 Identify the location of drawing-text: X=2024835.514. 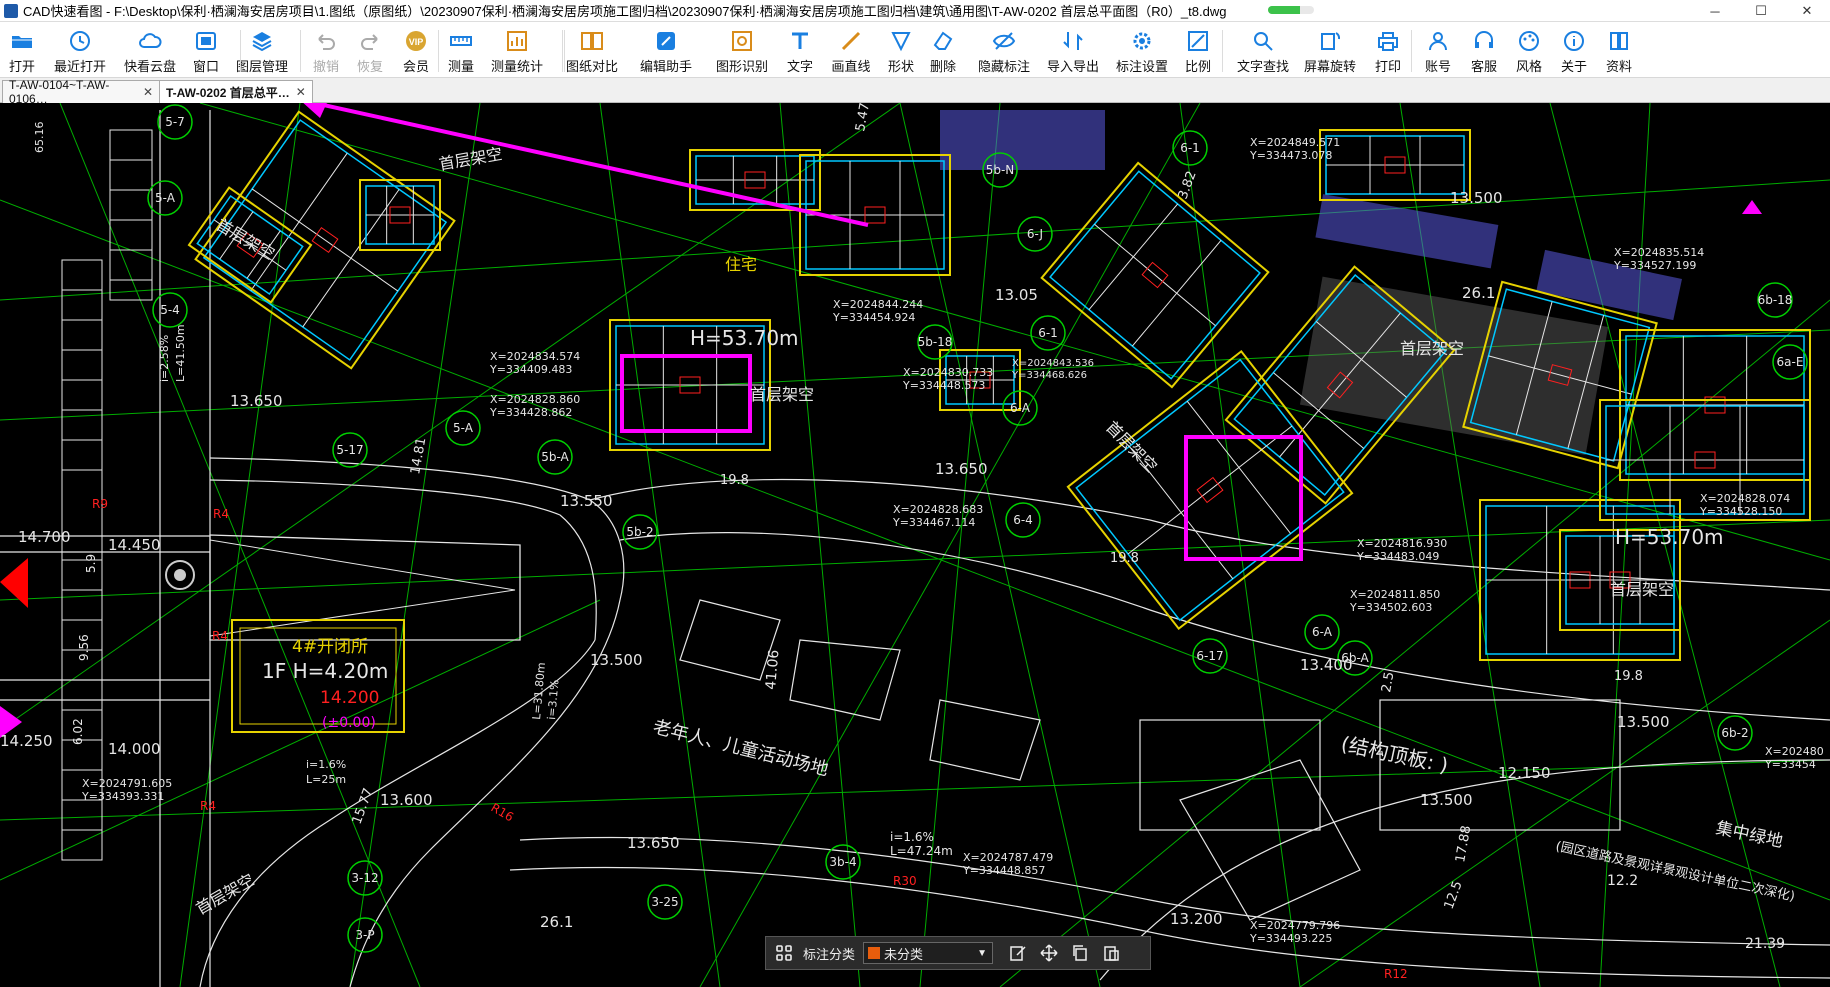
(1659, 252).